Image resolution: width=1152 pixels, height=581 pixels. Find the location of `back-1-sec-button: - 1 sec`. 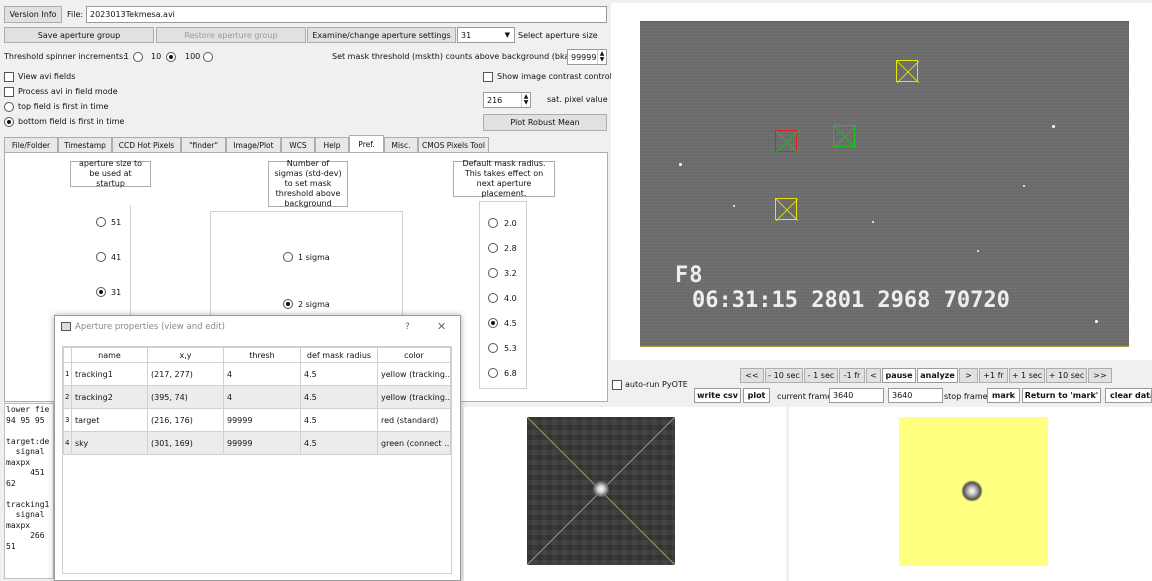

back-1-sec-button: - 1 sec is located at coordinates (821, 375).